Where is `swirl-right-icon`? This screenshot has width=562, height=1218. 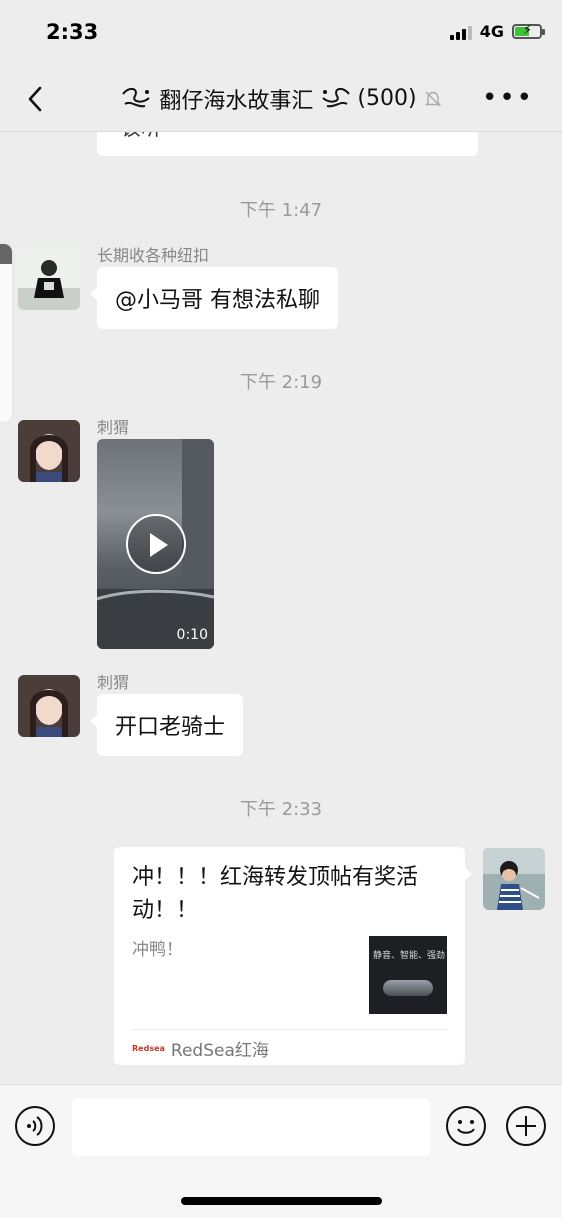
swirl-right-icon is located at coordinates (336, 97).